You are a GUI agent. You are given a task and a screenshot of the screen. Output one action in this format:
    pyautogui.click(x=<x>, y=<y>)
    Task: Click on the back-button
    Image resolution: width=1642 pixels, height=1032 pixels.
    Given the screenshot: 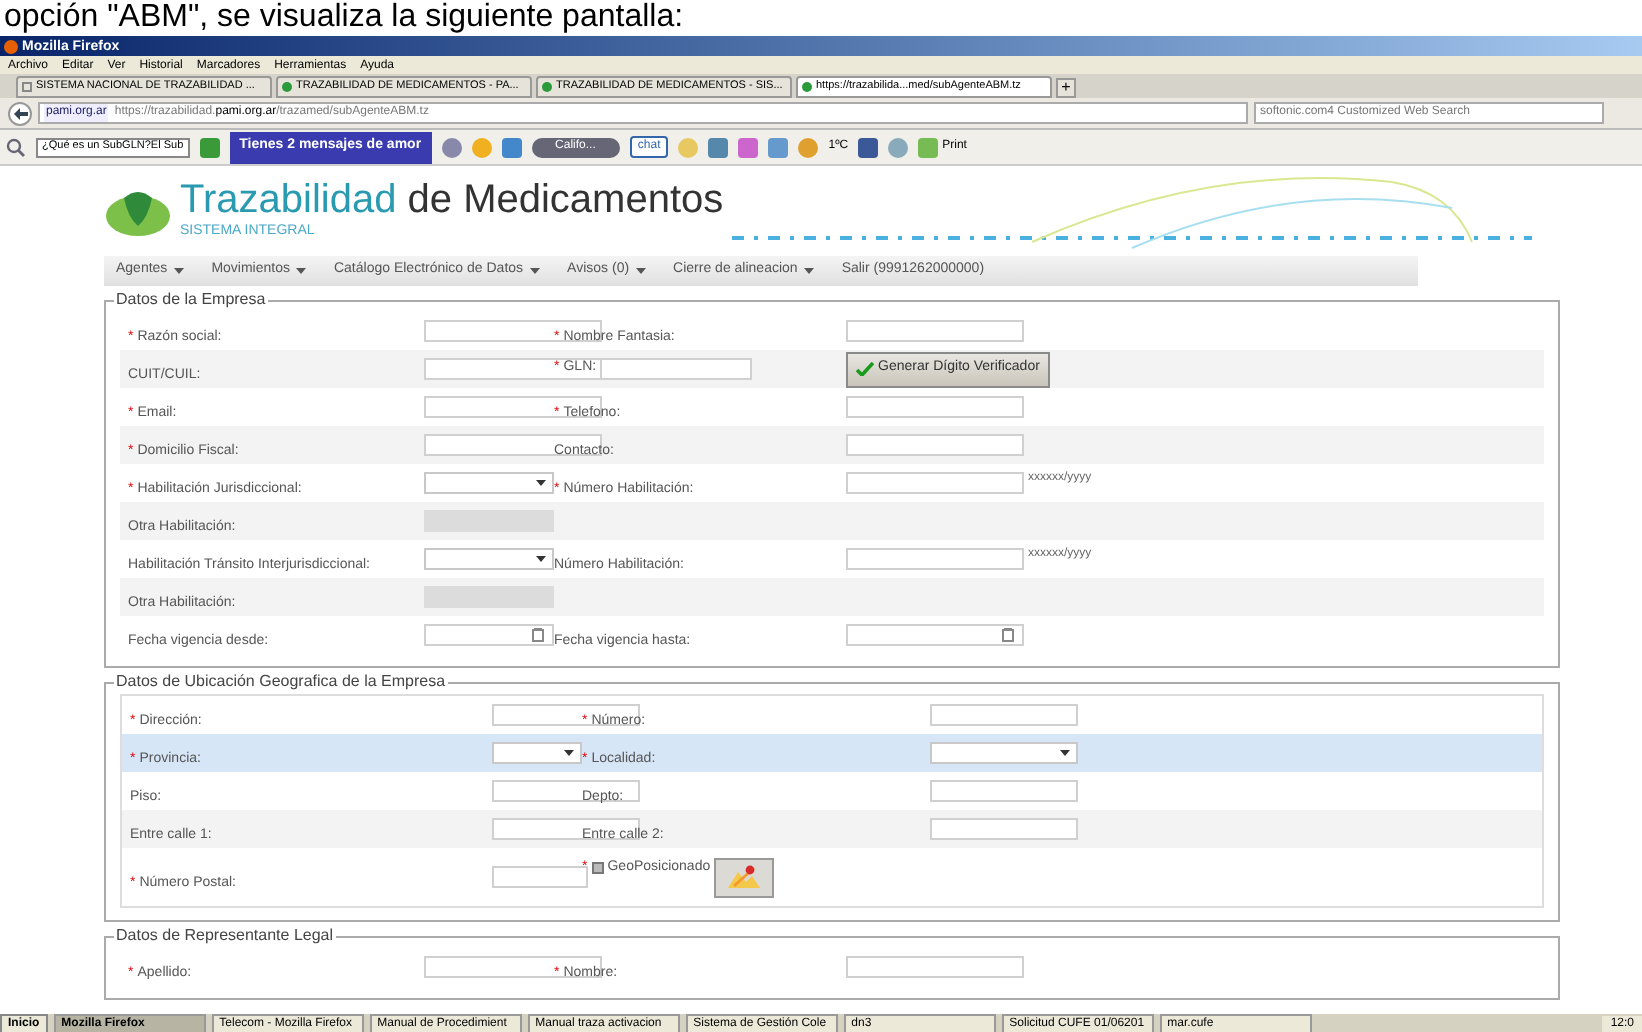 What is the action you would take?
    pyautogui.click(x=20, y=113)
    